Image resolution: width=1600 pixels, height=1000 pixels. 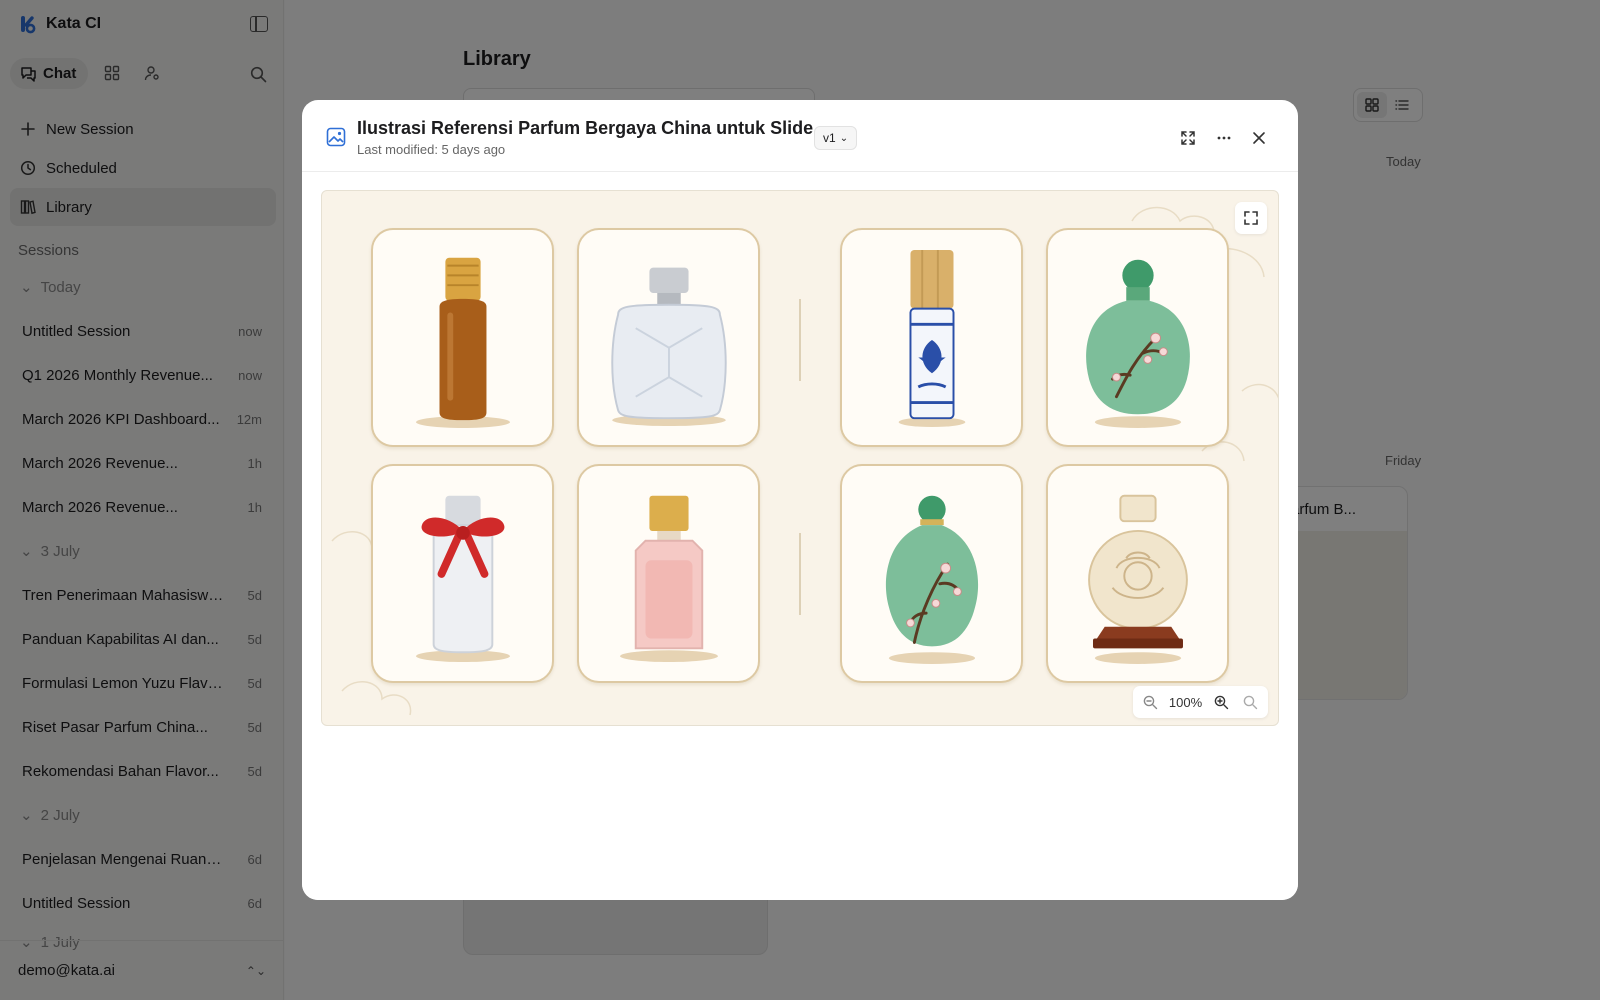 I want to click on zoom-reset-button, so click(x=1251, y=702).